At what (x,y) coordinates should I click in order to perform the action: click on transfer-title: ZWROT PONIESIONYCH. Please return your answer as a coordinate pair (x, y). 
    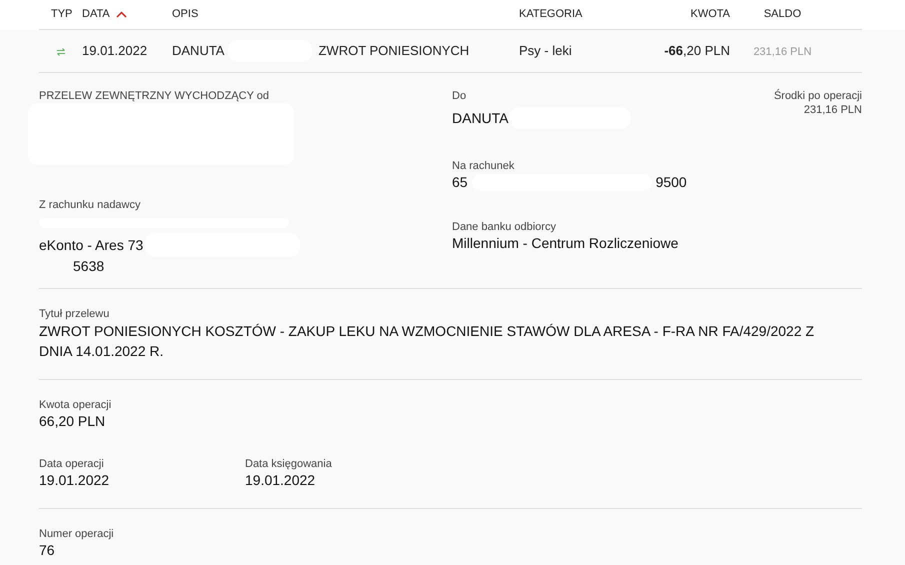
    Looking at the image, I should click on (394, 51).